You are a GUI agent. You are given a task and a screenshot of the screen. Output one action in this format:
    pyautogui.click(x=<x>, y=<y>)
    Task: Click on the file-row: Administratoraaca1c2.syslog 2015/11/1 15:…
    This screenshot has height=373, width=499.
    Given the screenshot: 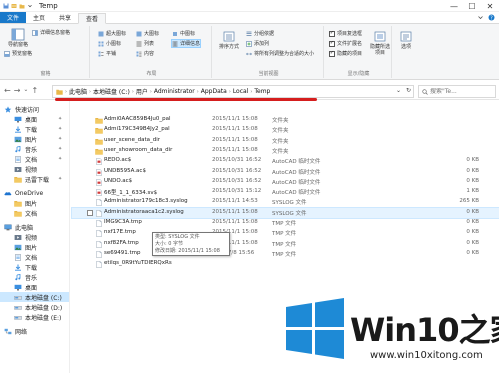 What is the action you would take?
    pyautogui.click(x=285, y=212)
    